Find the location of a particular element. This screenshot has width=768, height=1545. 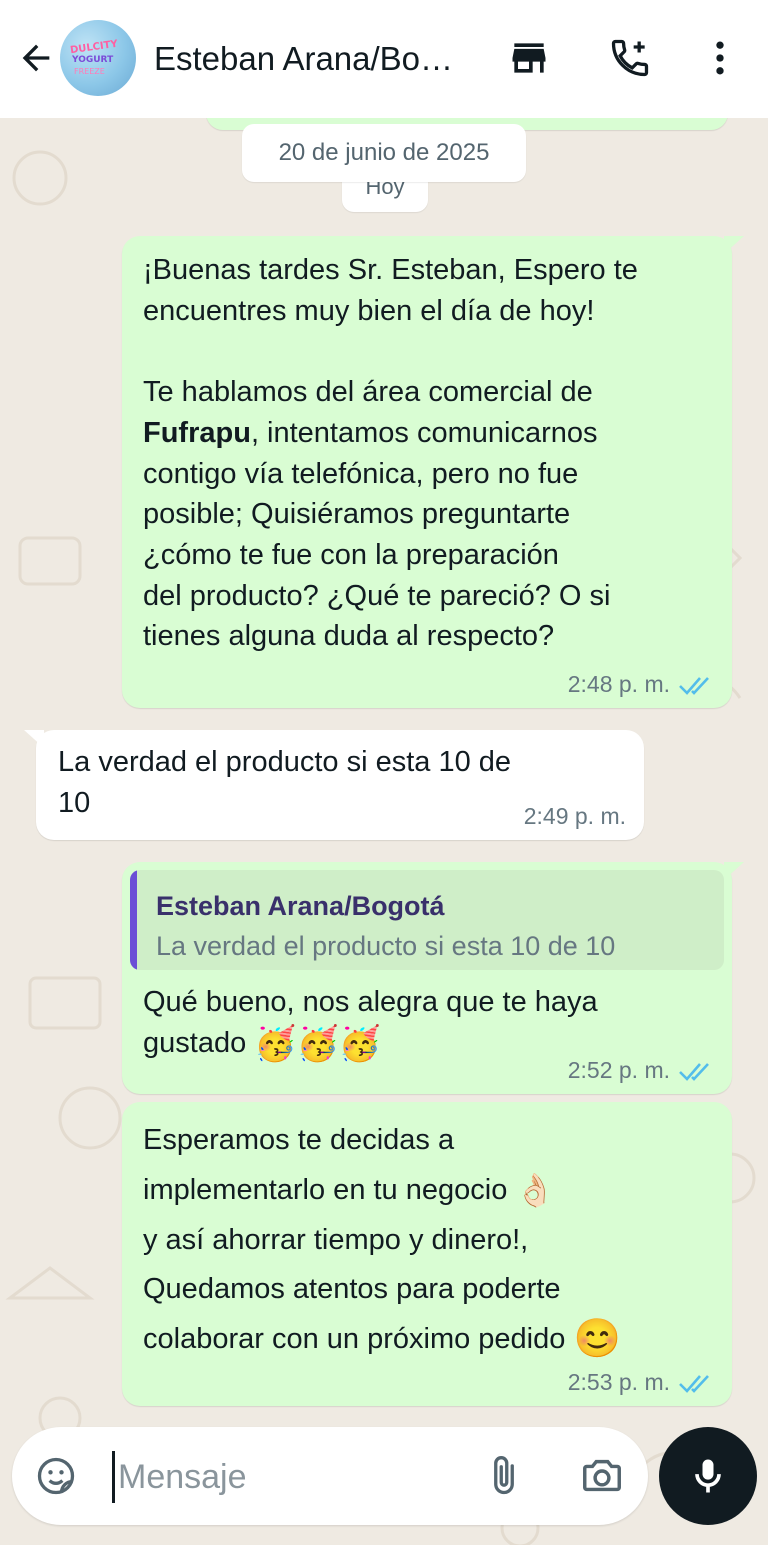

message-time: 2:52 p. m. is located at coordinates (618, 1070).